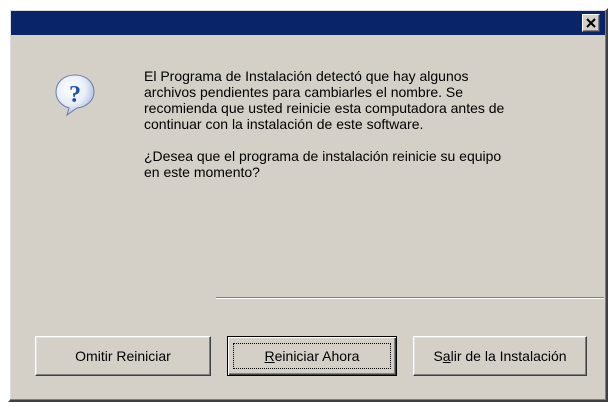 The width and height of the screenshot is (616, 406). I want to click on separator-line, so click(410, 298).